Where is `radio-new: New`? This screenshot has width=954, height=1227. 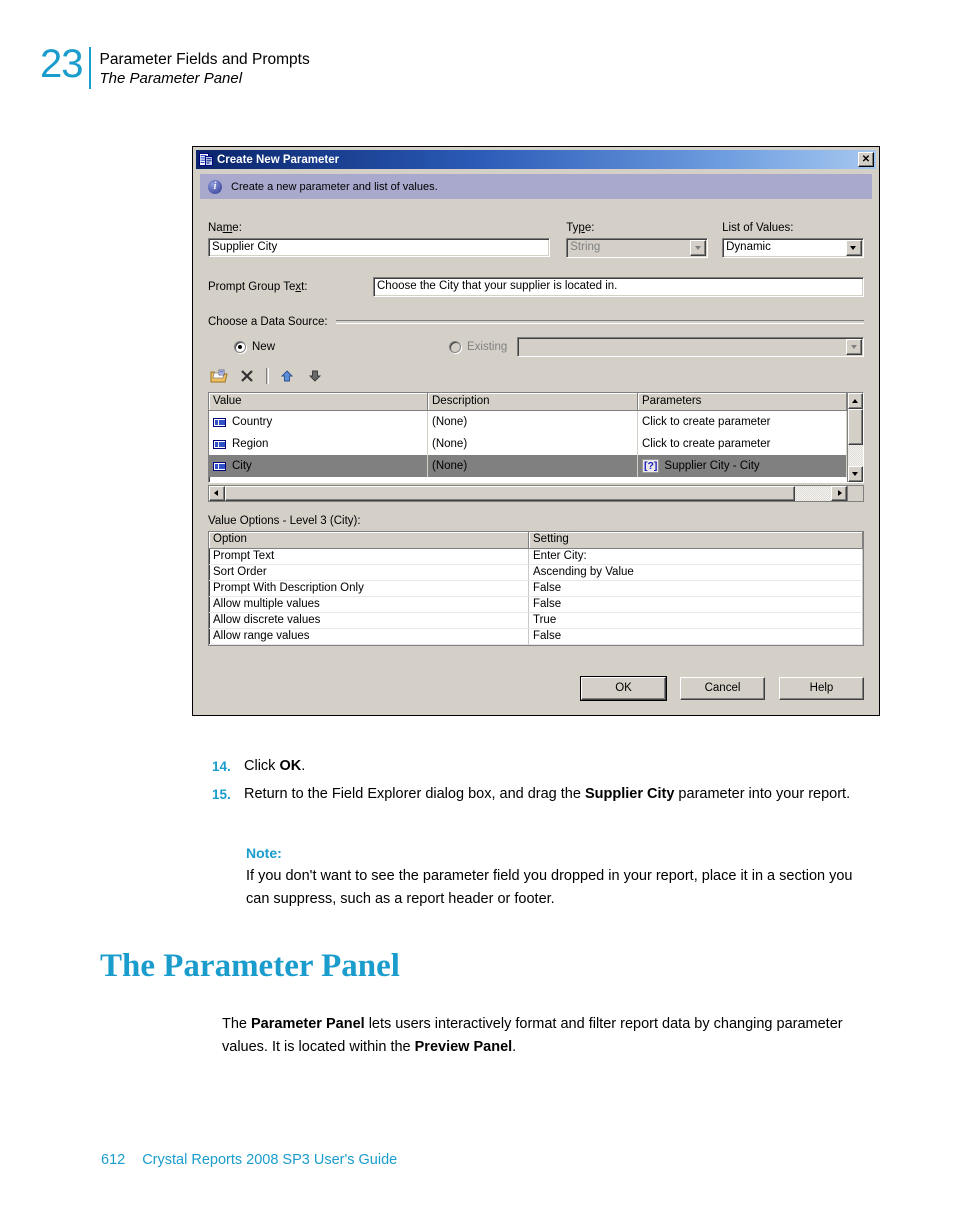 radio-new: New is located at coordinates (254, 347).